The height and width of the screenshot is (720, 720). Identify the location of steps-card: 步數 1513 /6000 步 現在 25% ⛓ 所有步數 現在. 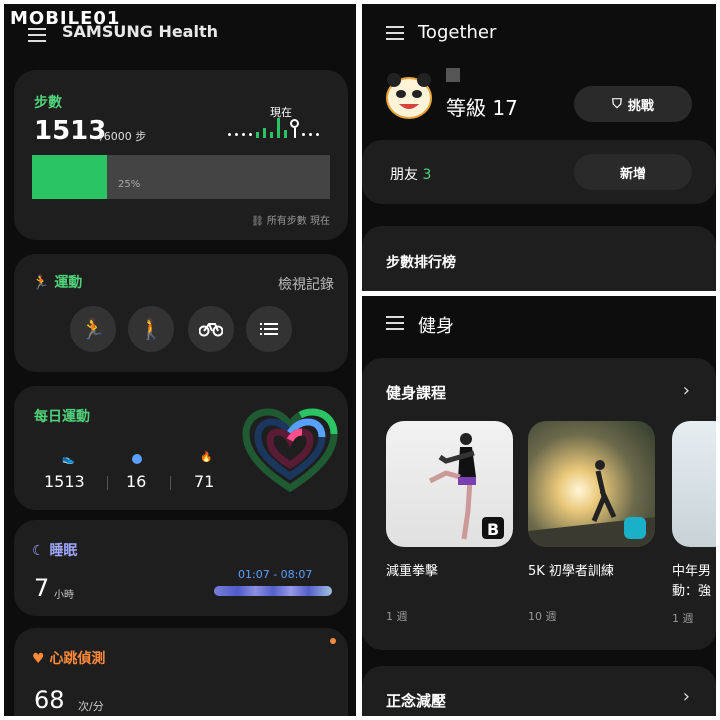
(181, 155).